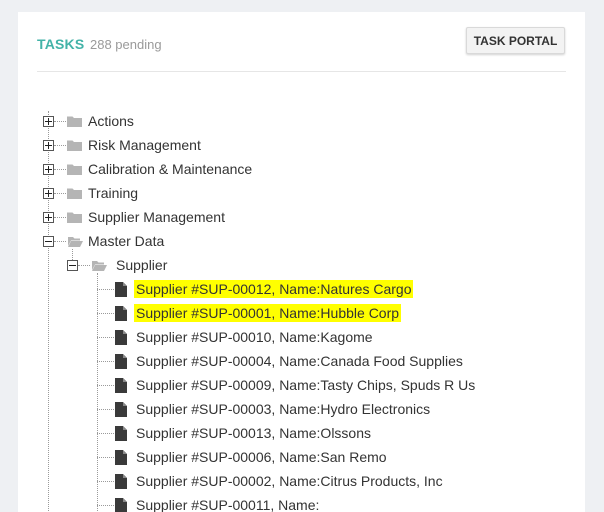  What do you see at coordinates (141, 265) in the screenshot?
I see `folder-supplier: Supplier` at bounding box center [141, 265].